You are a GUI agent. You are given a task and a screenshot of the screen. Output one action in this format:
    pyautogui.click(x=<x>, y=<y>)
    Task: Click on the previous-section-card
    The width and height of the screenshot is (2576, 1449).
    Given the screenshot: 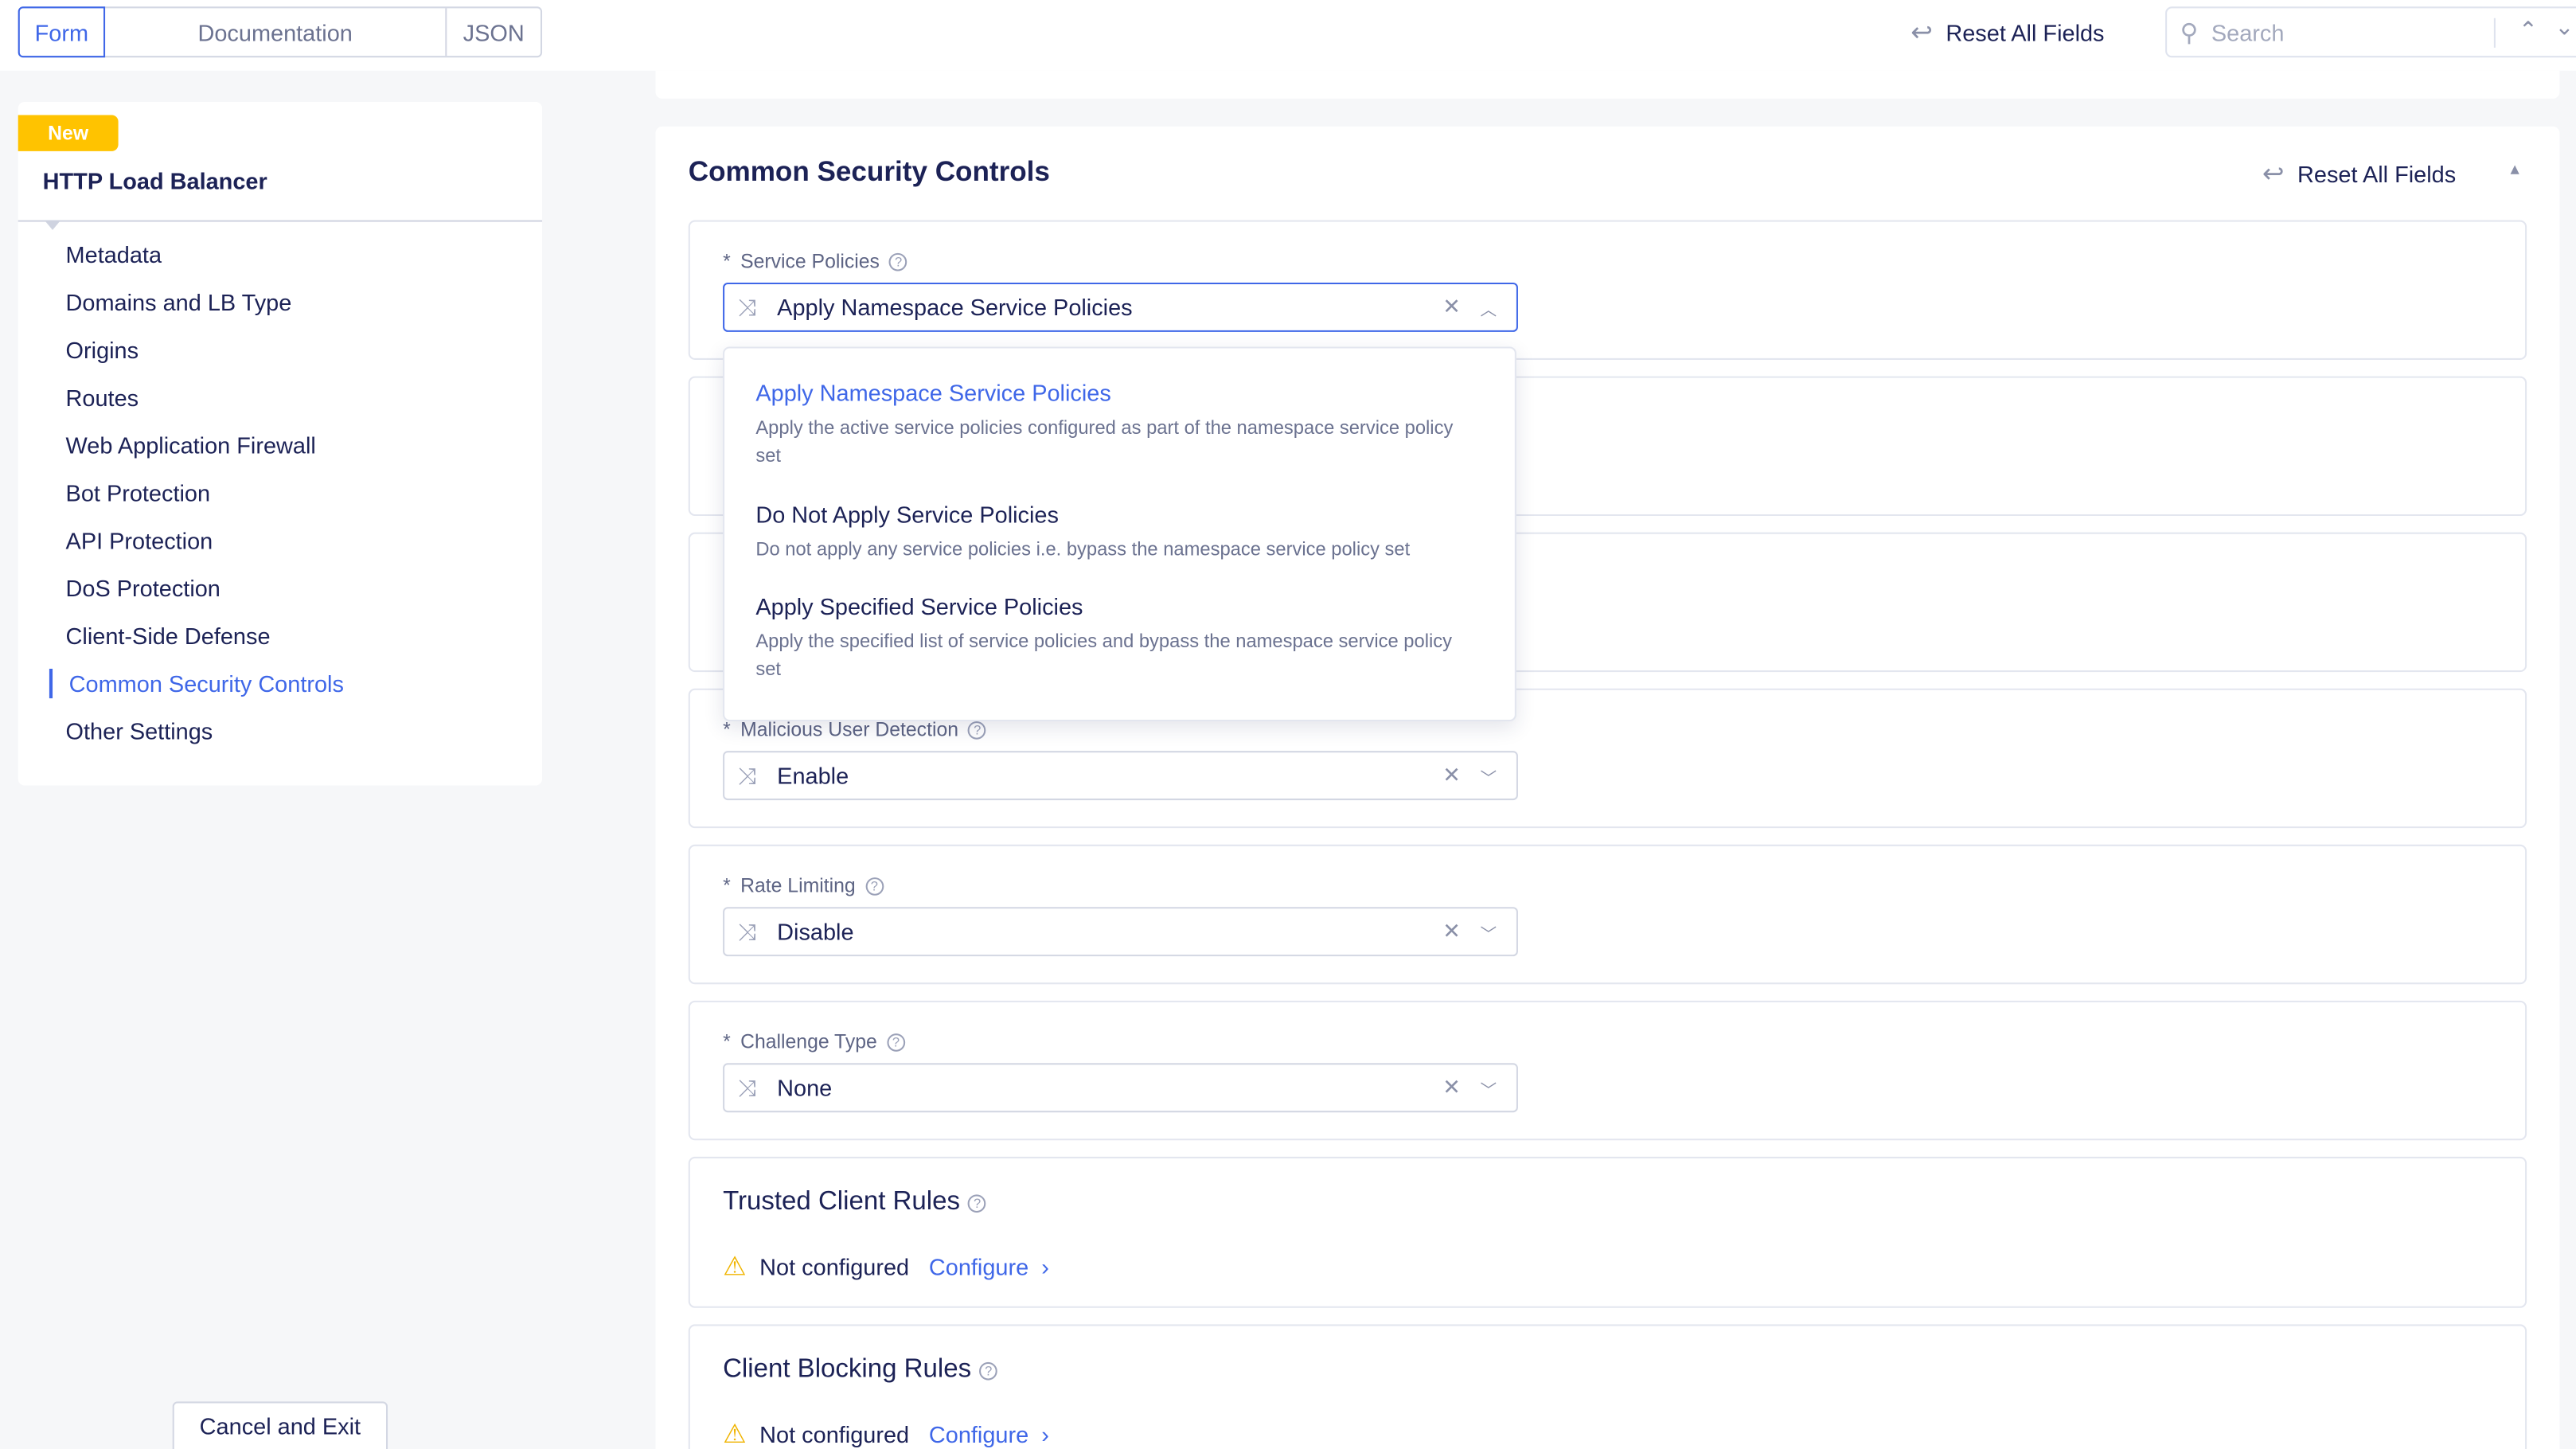 What is the action you would take?
    pyautogui.click(x=1607, y=84)
    